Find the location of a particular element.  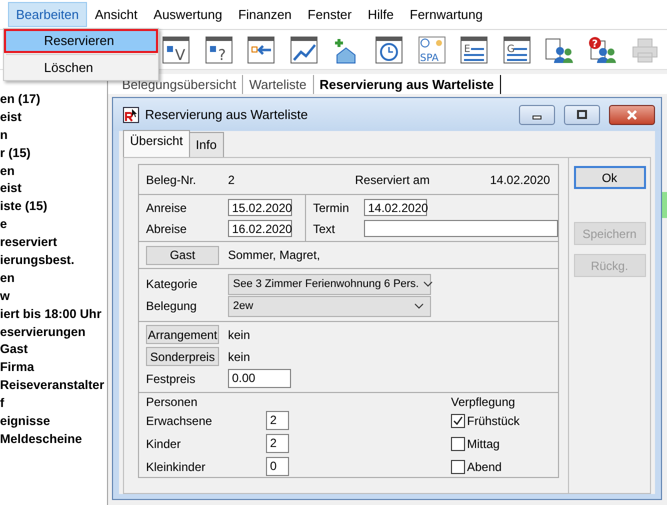

ok-button: Ok is located at coordinates (610, 177).